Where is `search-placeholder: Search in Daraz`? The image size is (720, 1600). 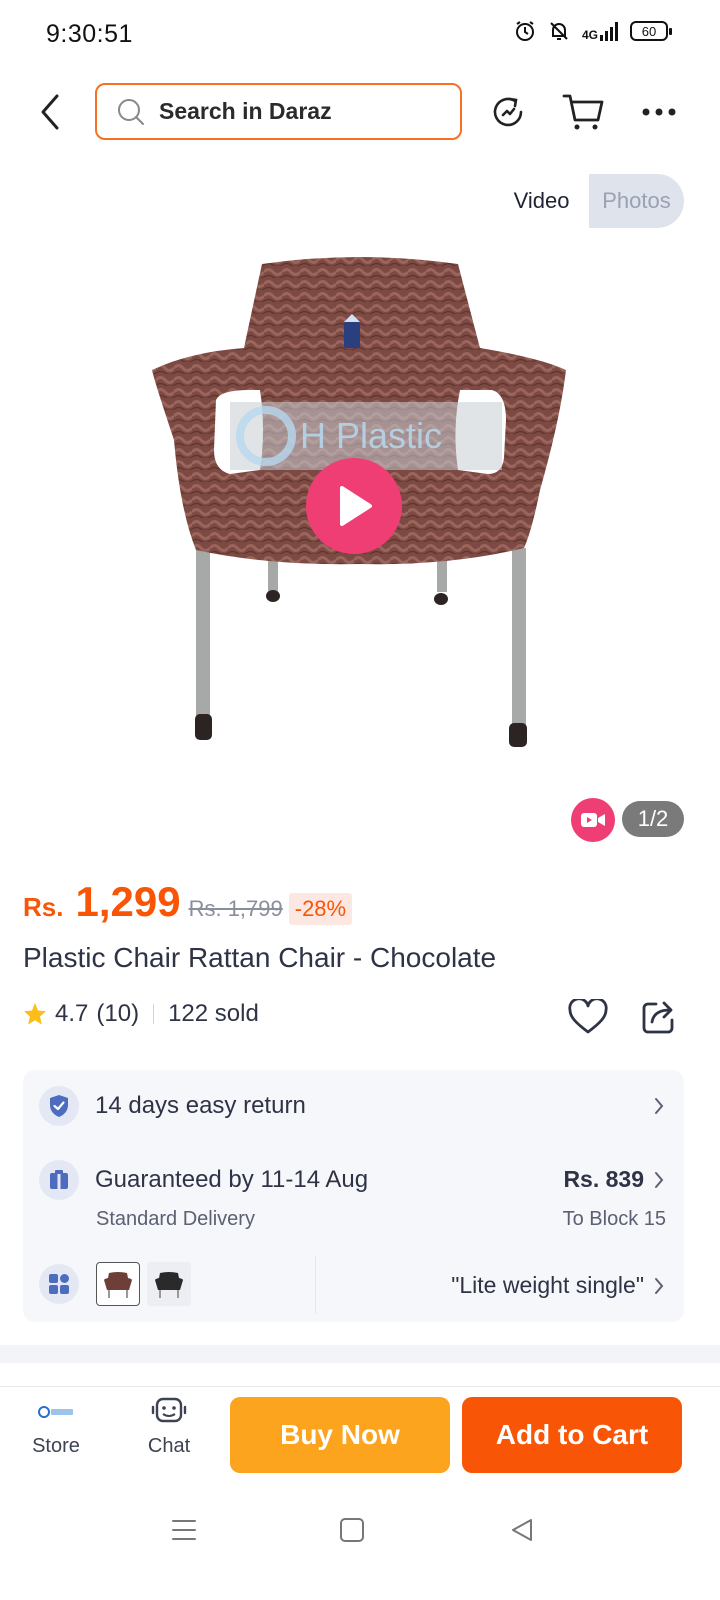
search-placeholder: Search in Daraz is located at coordinates (245, 111).